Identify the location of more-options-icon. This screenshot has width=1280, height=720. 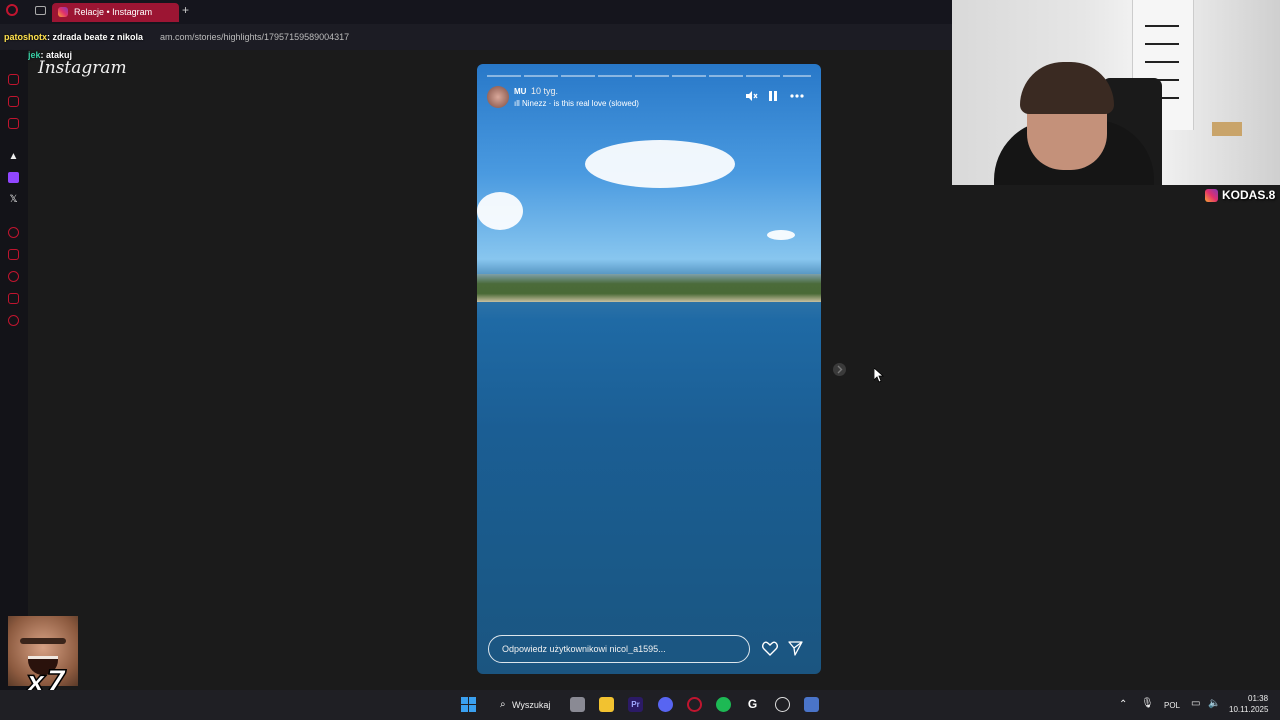
(797, 97).